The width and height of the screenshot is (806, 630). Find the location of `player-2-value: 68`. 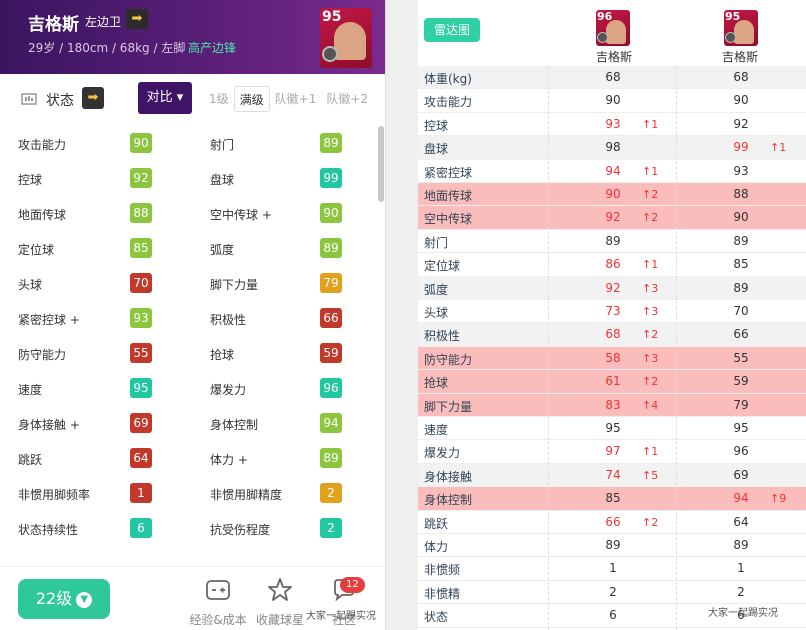

player-2-value: 68 is located at coordinates (741, 77).